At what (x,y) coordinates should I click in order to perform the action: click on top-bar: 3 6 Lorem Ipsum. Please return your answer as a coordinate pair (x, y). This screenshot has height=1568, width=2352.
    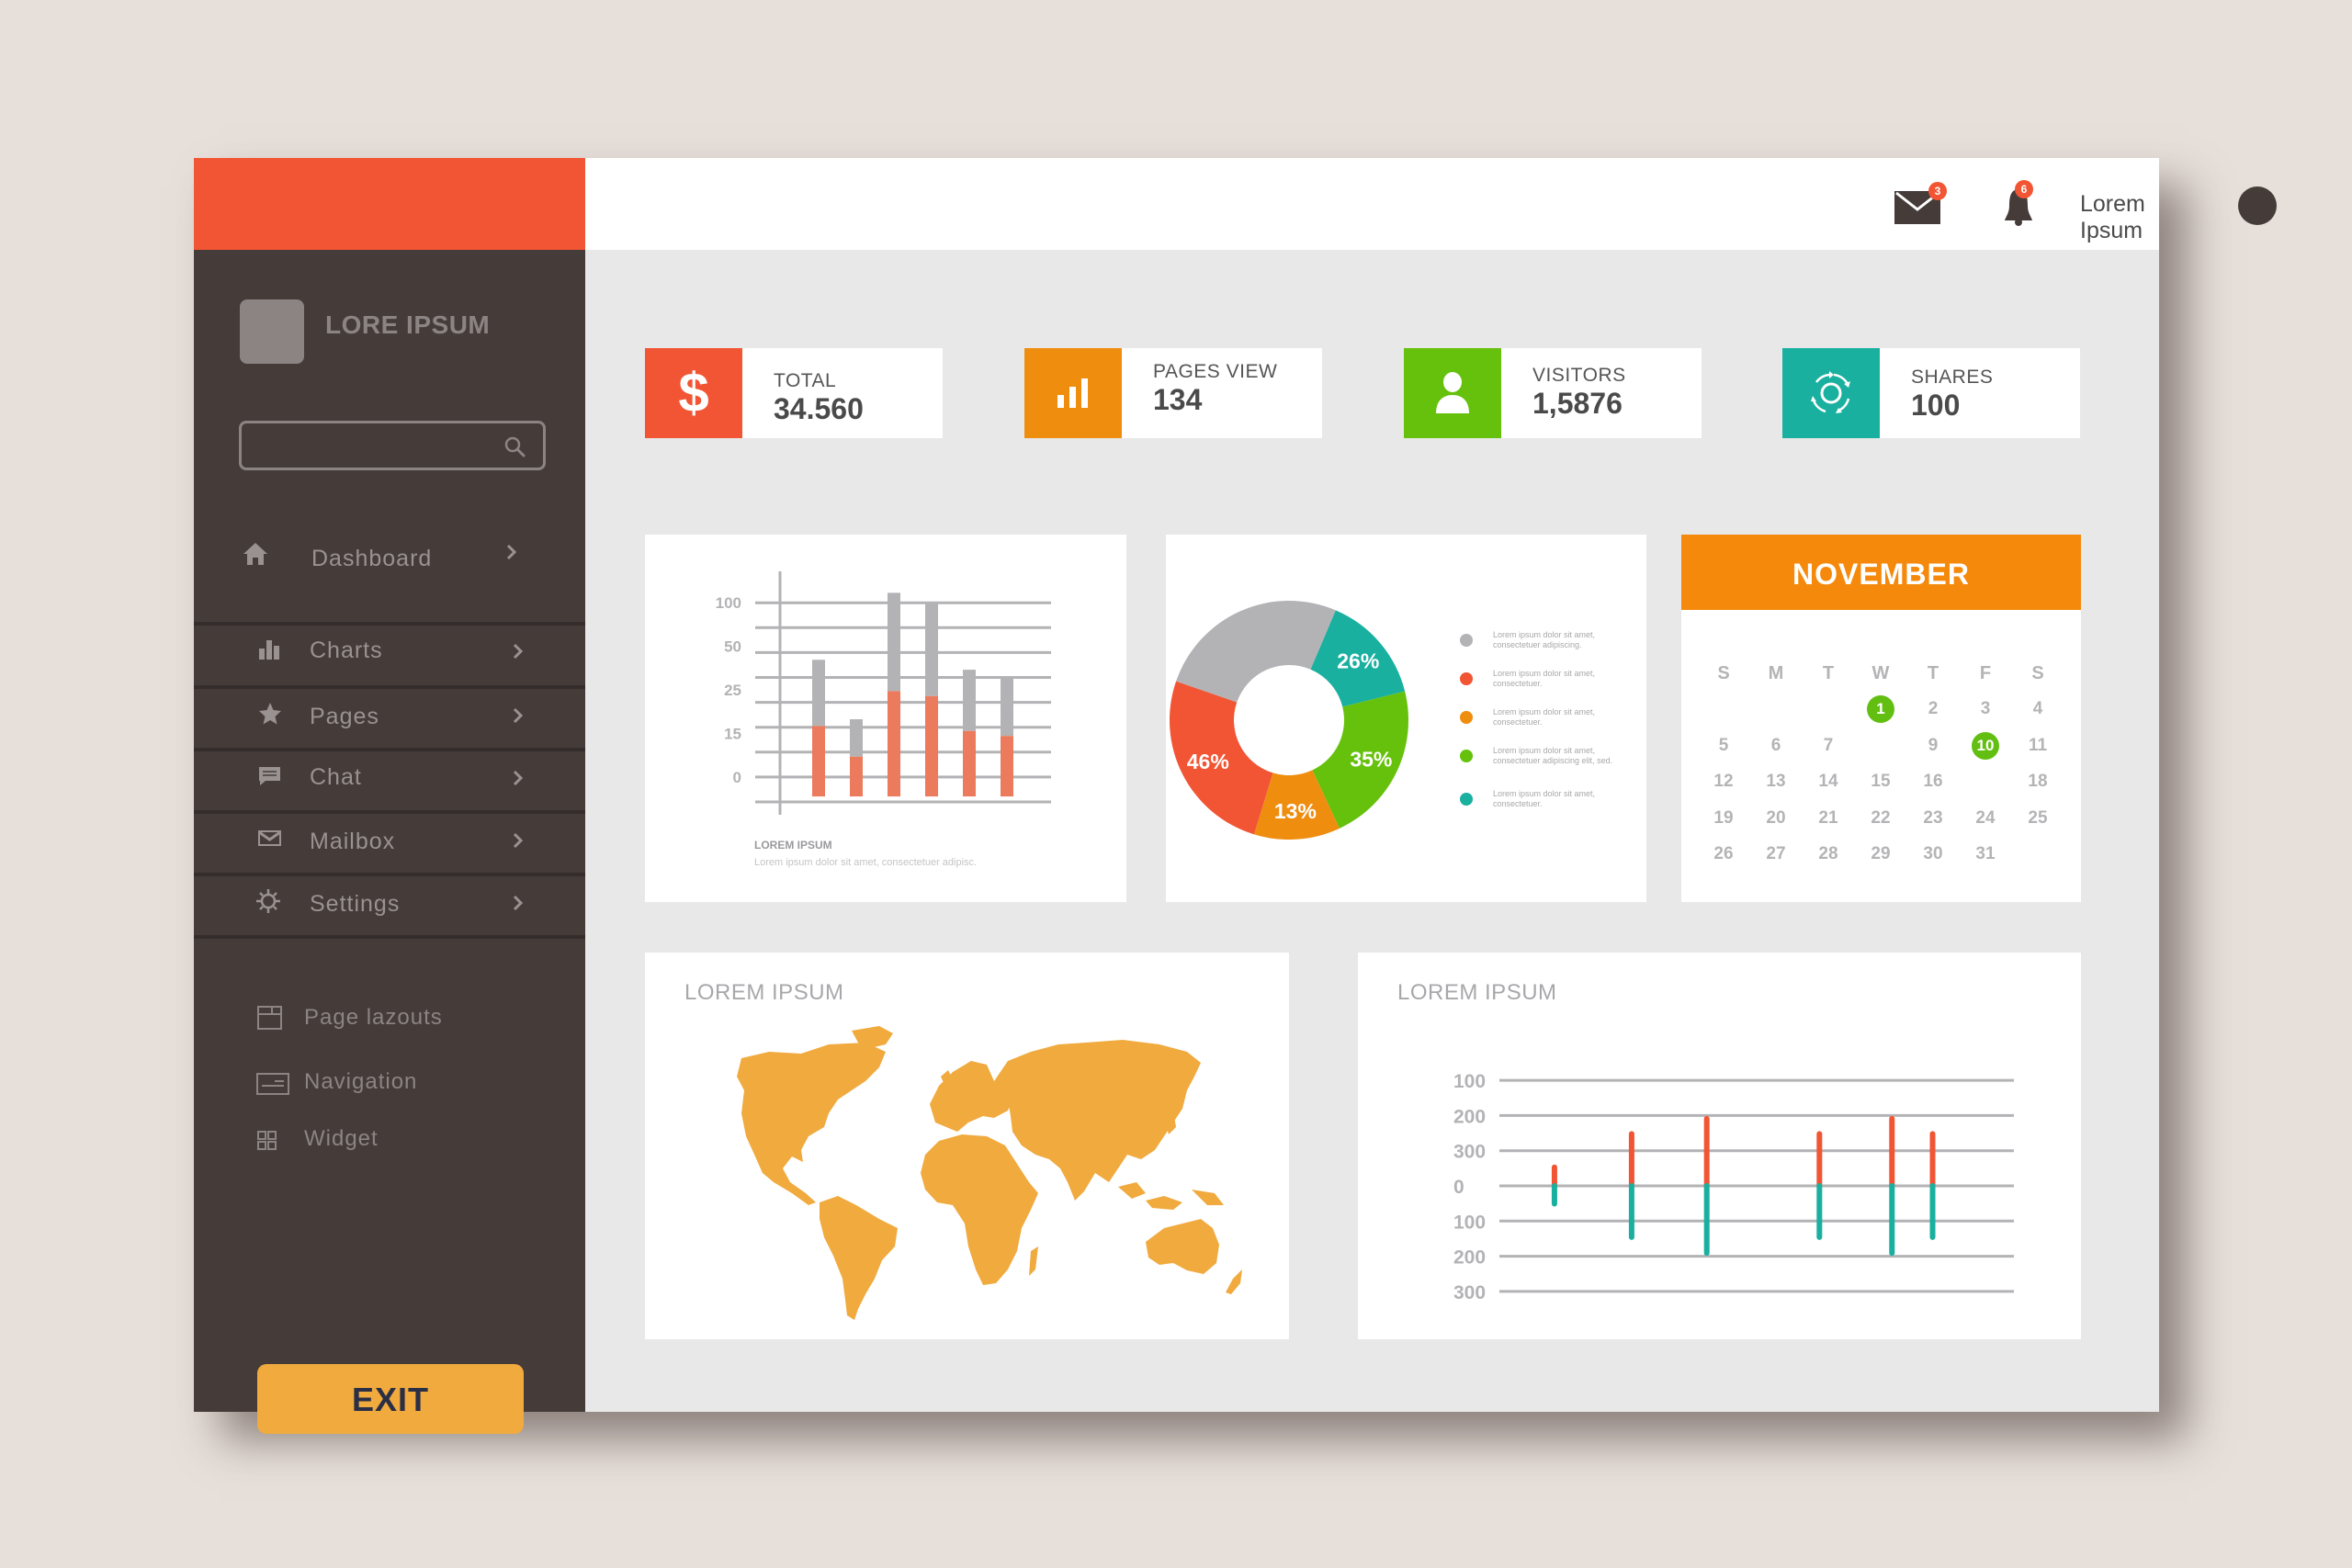
    Looking at the image, I should click on (1431, 204).